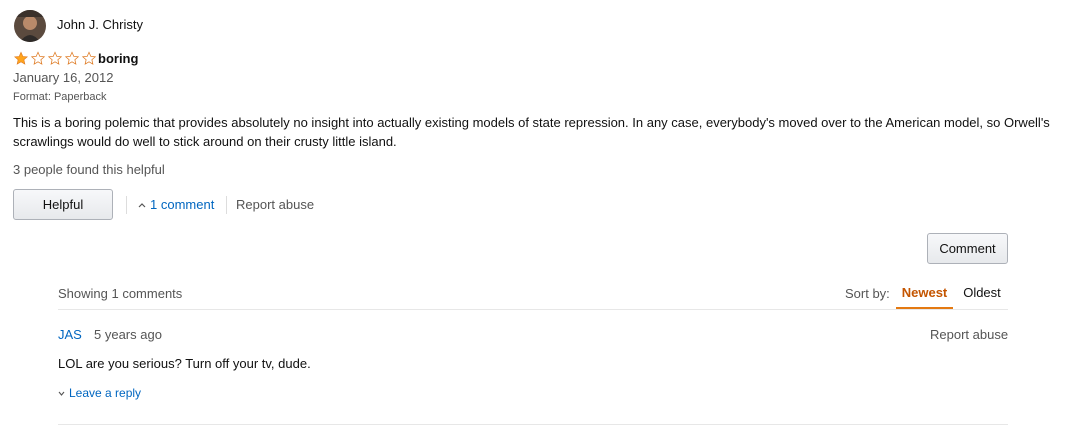 The width and height of the screenshot is (1068, 443). What do you see at coordinates (120, 293) in the screenshot?
I see `showing-comments-count: Showing 1 comments` at bounding box center [120, 293].